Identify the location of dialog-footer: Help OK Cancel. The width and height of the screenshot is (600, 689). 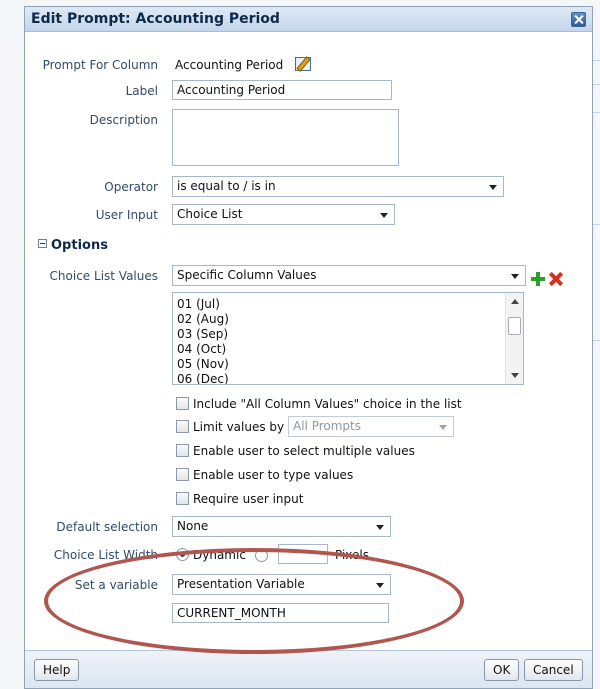
(308, 669).